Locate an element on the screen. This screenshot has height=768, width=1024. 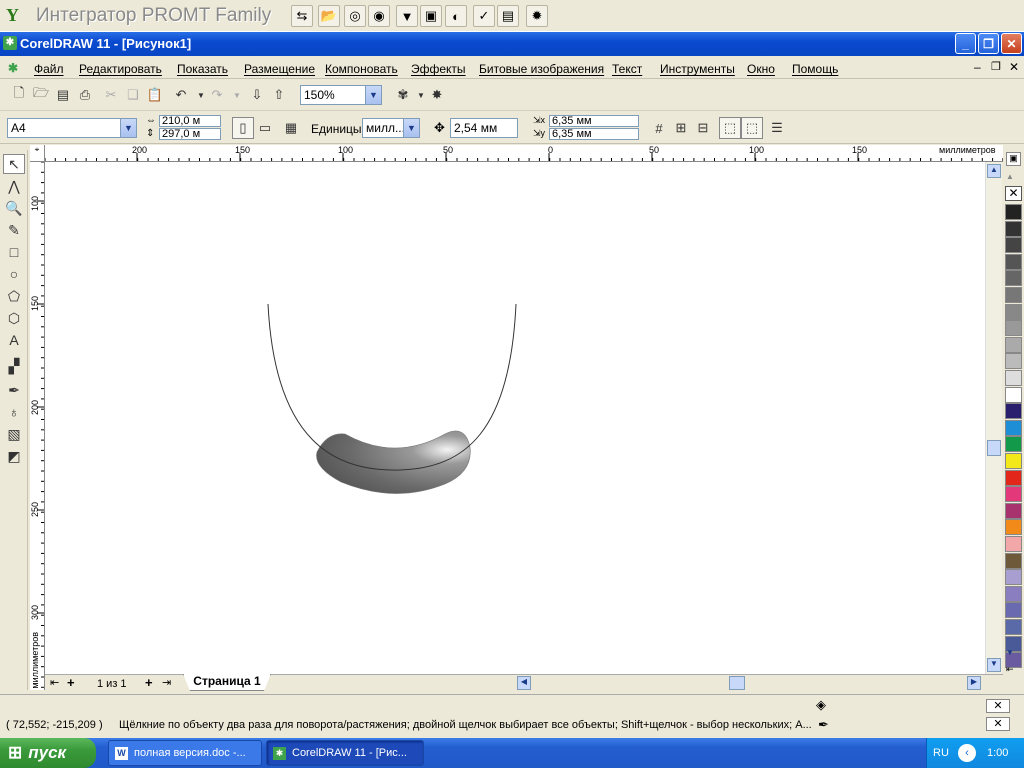
page-settings-icon: ▦ is located at coordinates (291, 128).